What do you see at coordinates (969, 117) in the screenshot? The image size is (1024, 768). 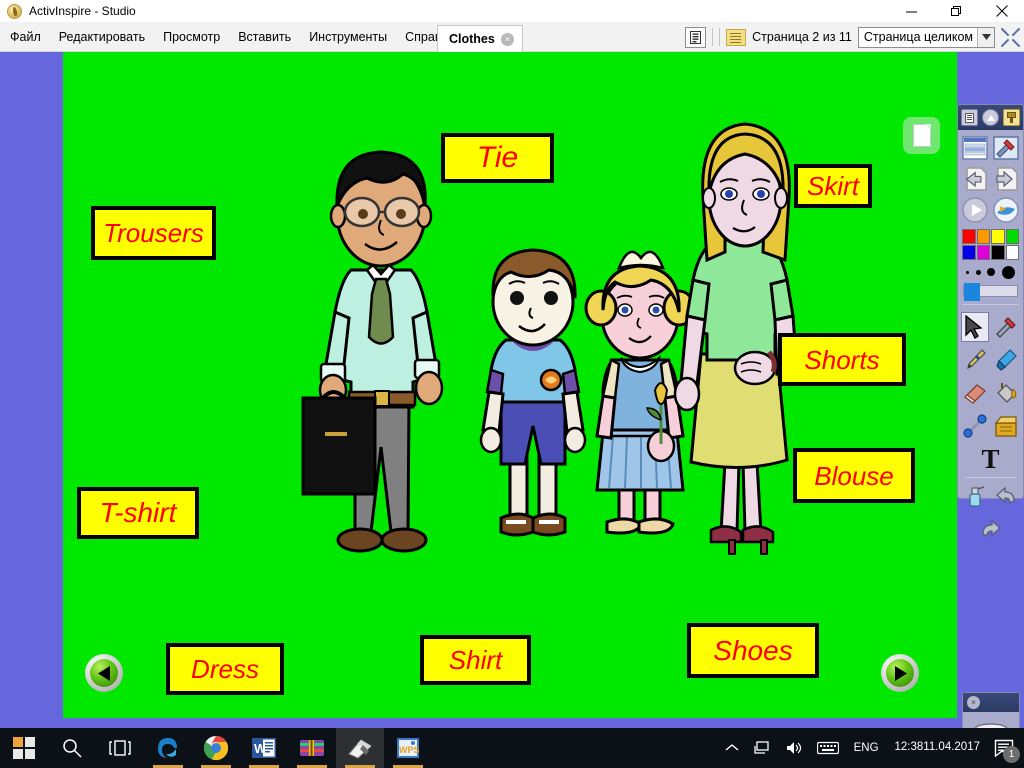 I see `palette-menu-icon` at bounding box center [969, 117].